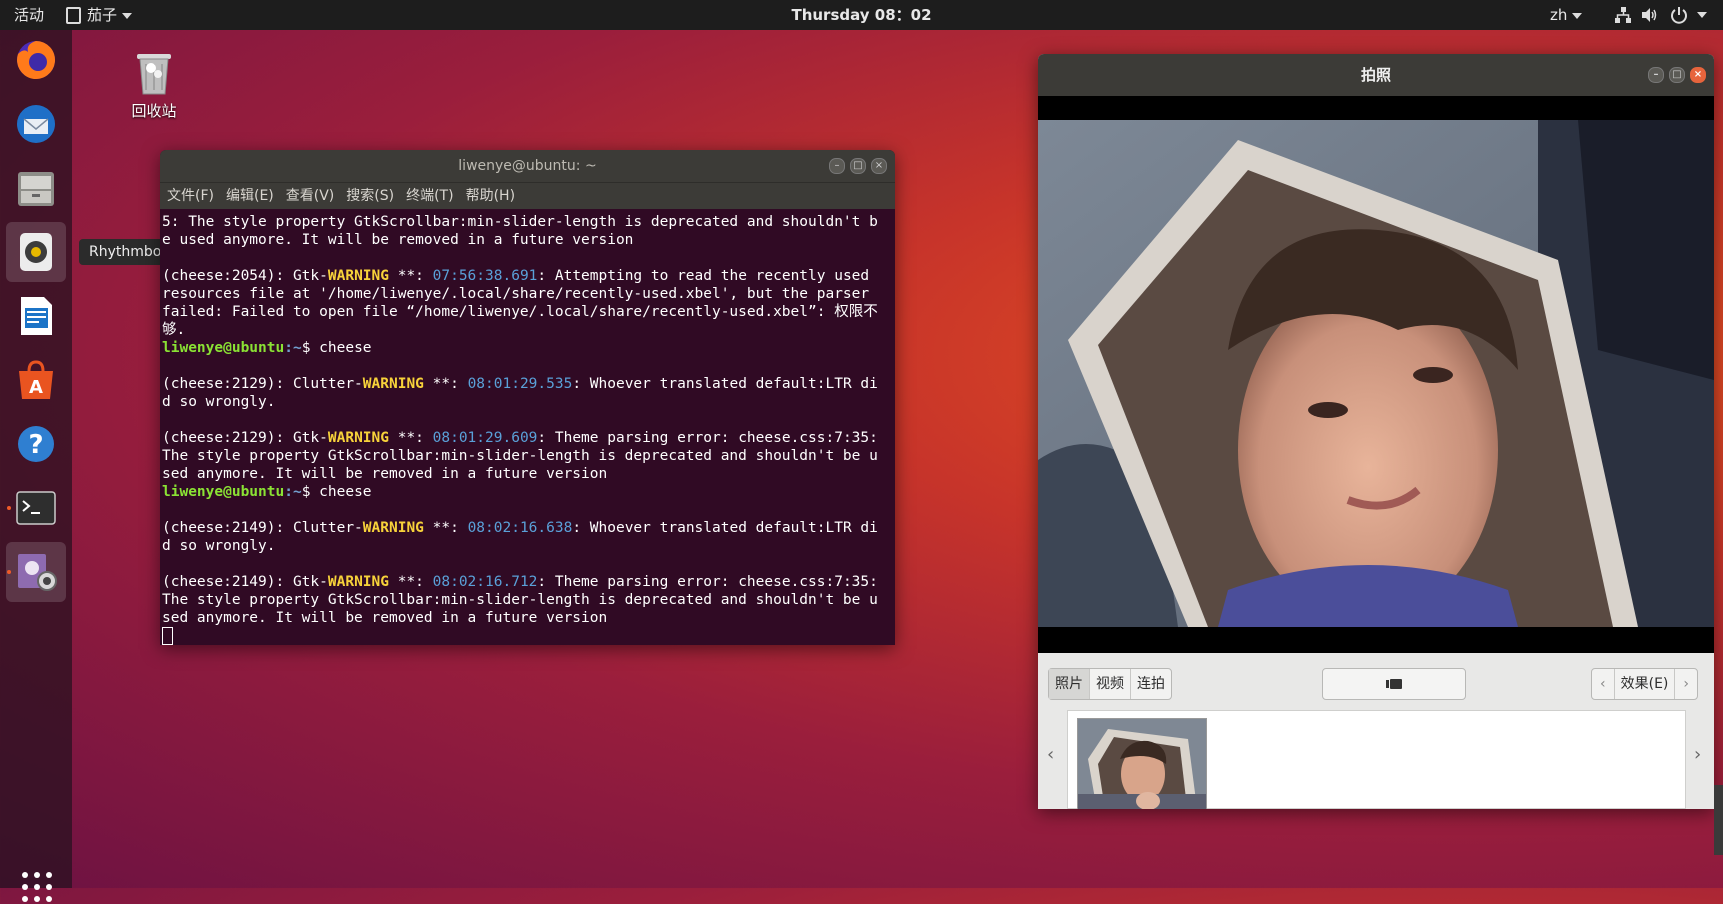  I want to click on dock-rhythmbox, so click(36, 252).